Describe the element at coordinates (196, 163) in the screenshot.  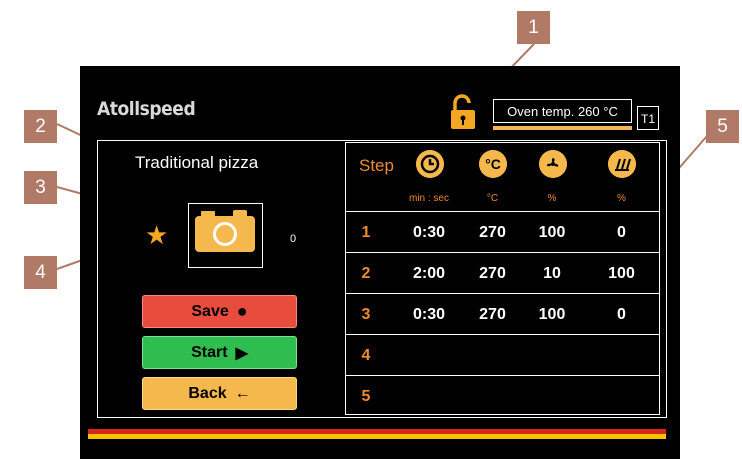
I see `recipe-name: Traditional pizza` at that location.